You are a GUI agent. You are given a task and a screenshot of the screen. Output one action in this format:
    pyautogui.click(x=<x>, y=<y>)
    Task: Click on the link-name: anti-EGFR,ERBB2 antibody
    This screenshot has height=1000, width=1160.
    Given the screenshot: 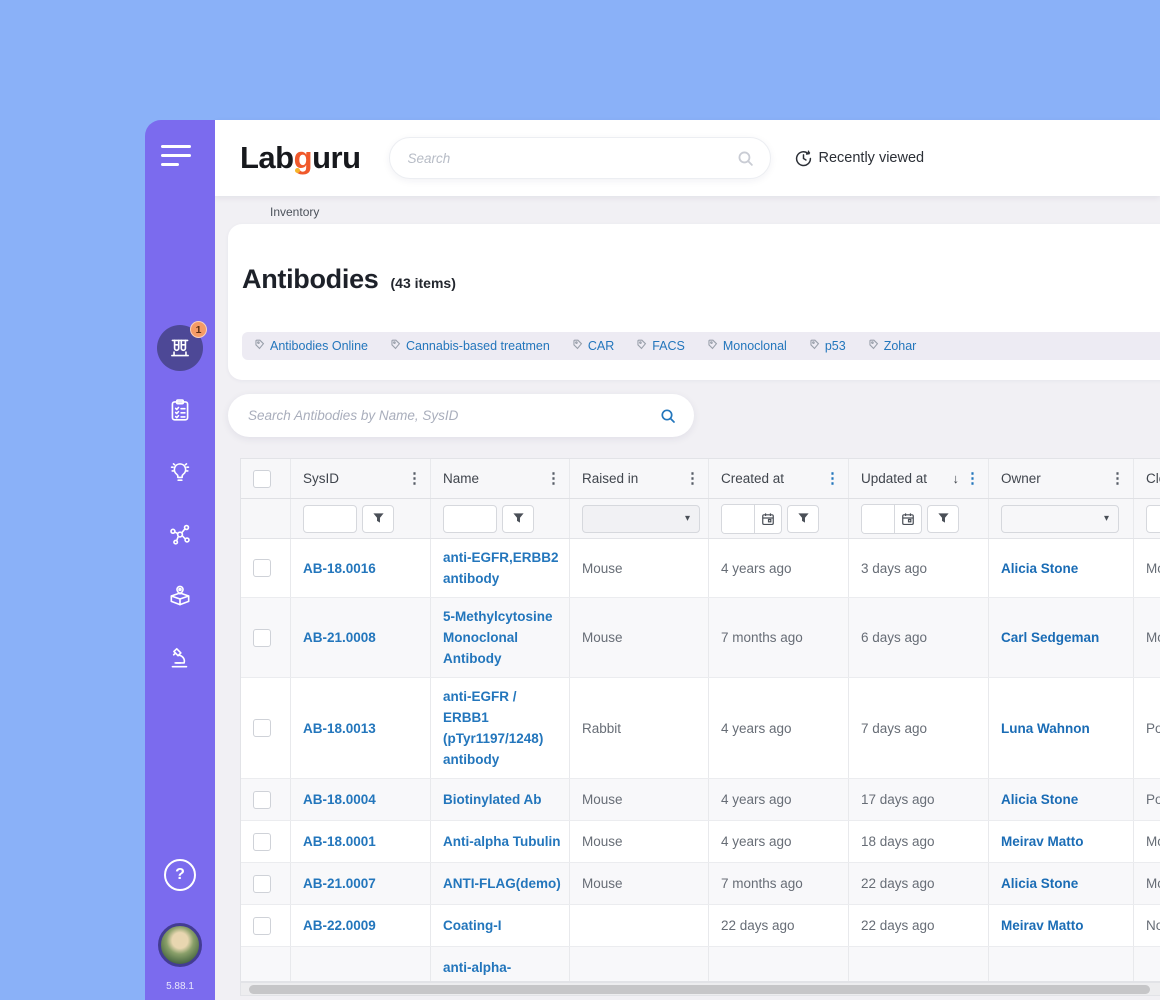 What is the action you would take?
    pyautogui.click(x=502, y=568)
    